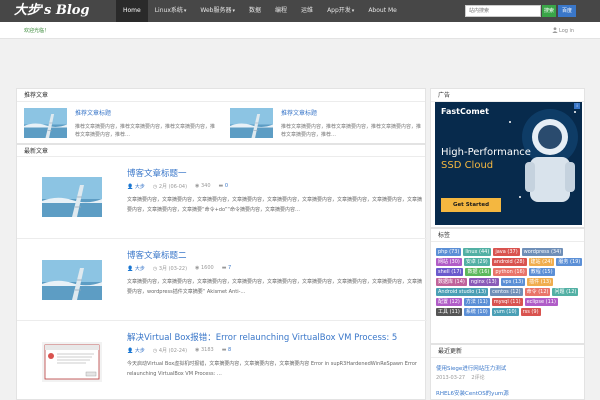  I want to click on nav-item-7: About Me, so click(382, 11).